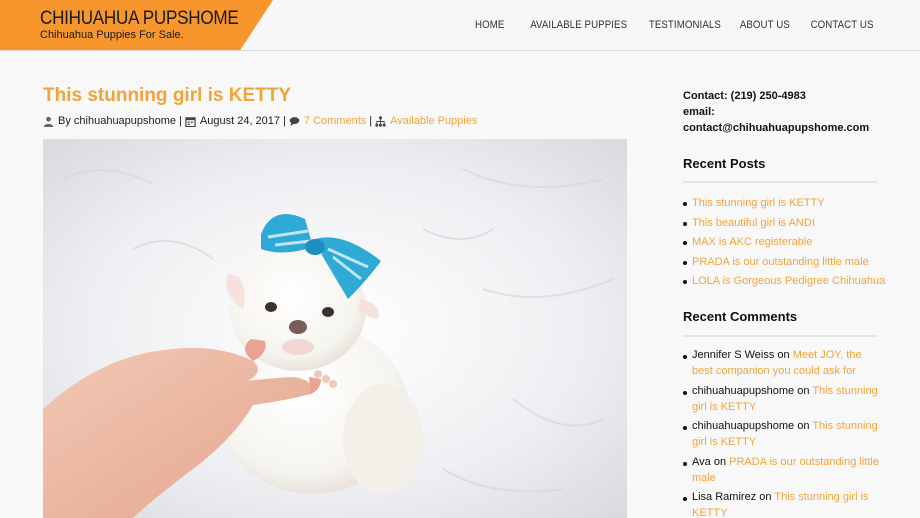 This screenshot has height=518, width=920. What do you see at coordinates (167, 96) in the screenshot?
I see `post-title: This stunning girl is KETTY` at bounding box center [167, 96].